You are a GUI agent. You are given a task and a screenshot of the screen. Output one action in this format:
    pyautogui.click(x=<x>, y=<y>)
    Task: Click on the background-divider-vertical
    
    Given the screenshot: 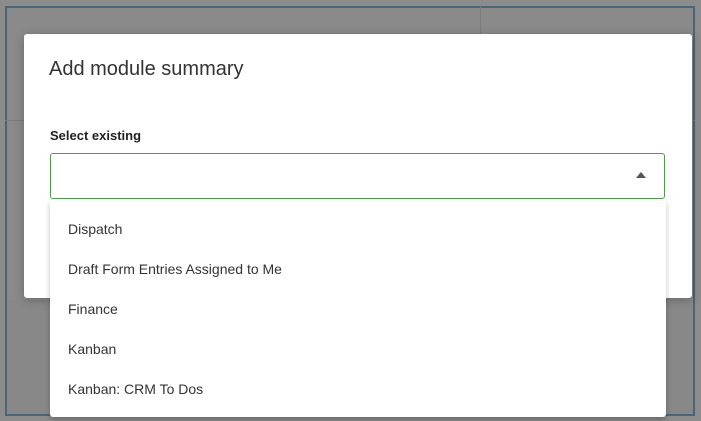 What is the action you would take?
    pyautogui.click(x=480, y=21)
    